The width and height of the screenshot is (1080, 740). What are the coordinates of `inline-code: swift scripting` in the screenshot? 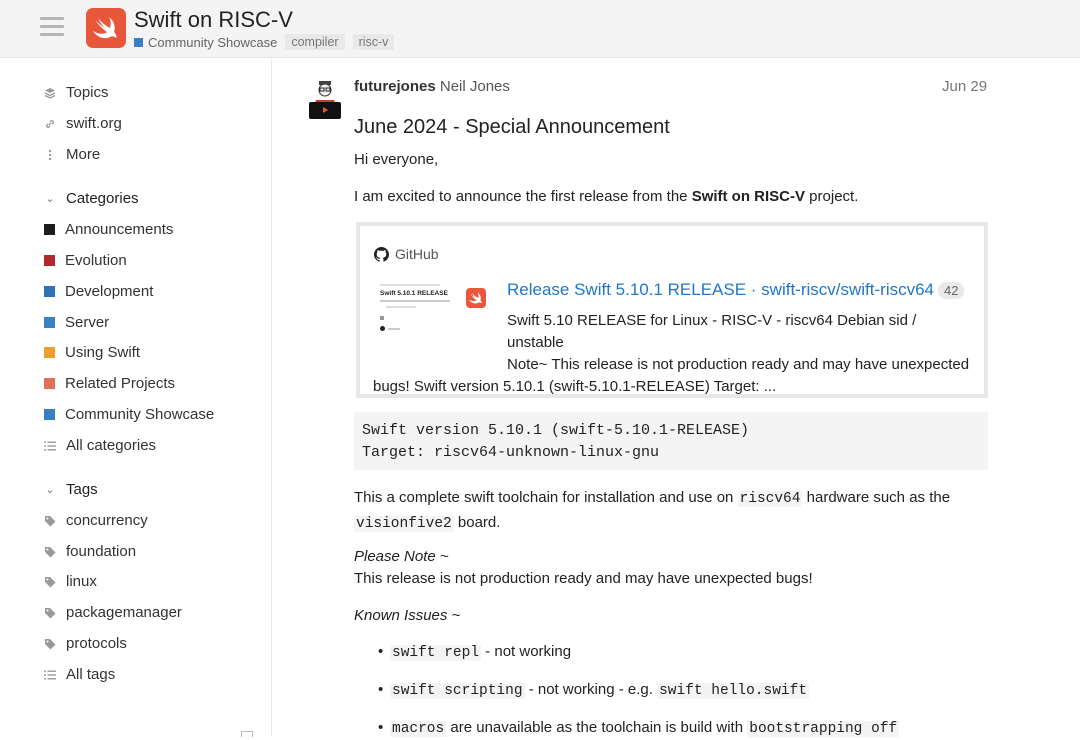 It's located at (457, 691).